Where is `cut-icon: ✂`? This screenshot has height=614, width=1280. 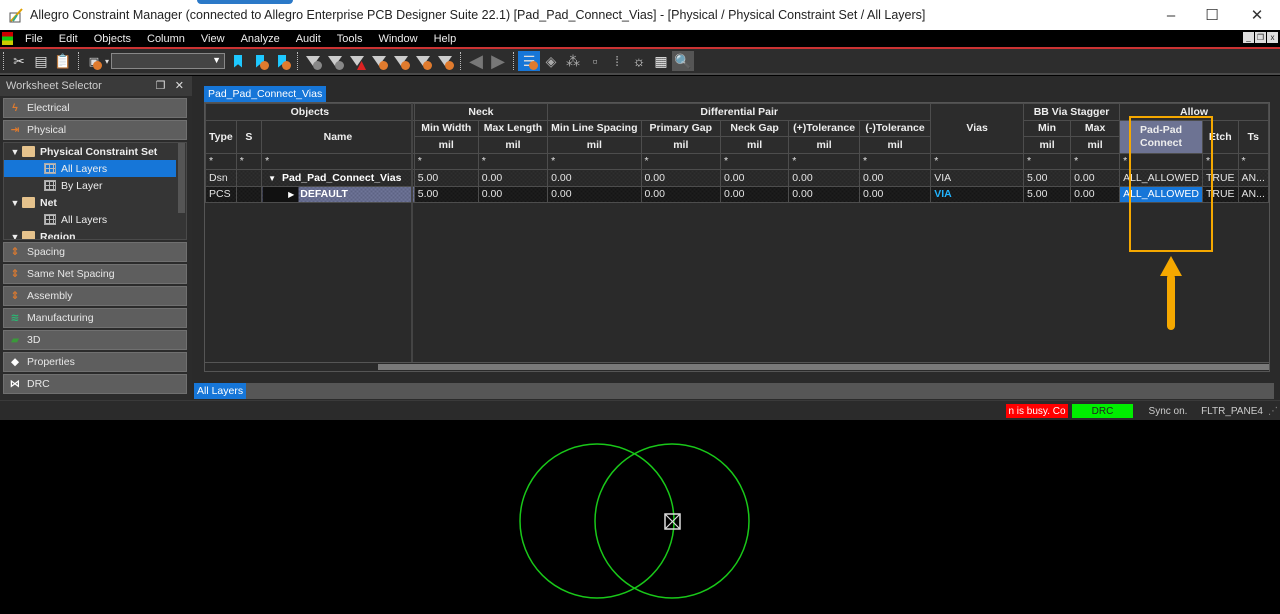 cut-icon: ✂ is located at coordinates (19, 61).